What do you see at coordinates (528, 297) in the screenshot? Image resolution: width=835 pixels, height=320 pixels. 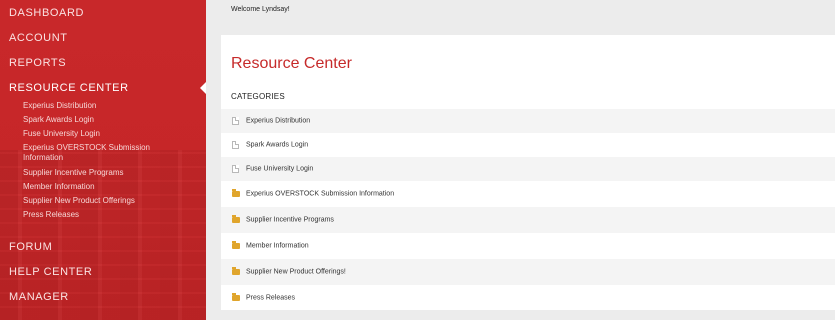 I see `category-row: Press Releases` at bounding box center [528, 297].